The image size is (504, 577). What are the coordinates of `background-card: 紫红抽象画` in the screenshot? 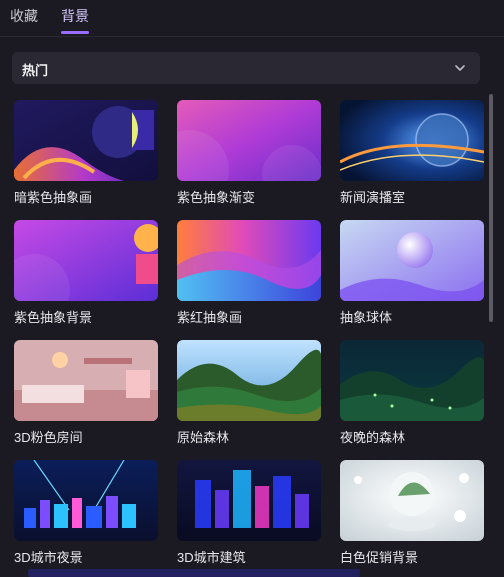 It's located at (249, 272).